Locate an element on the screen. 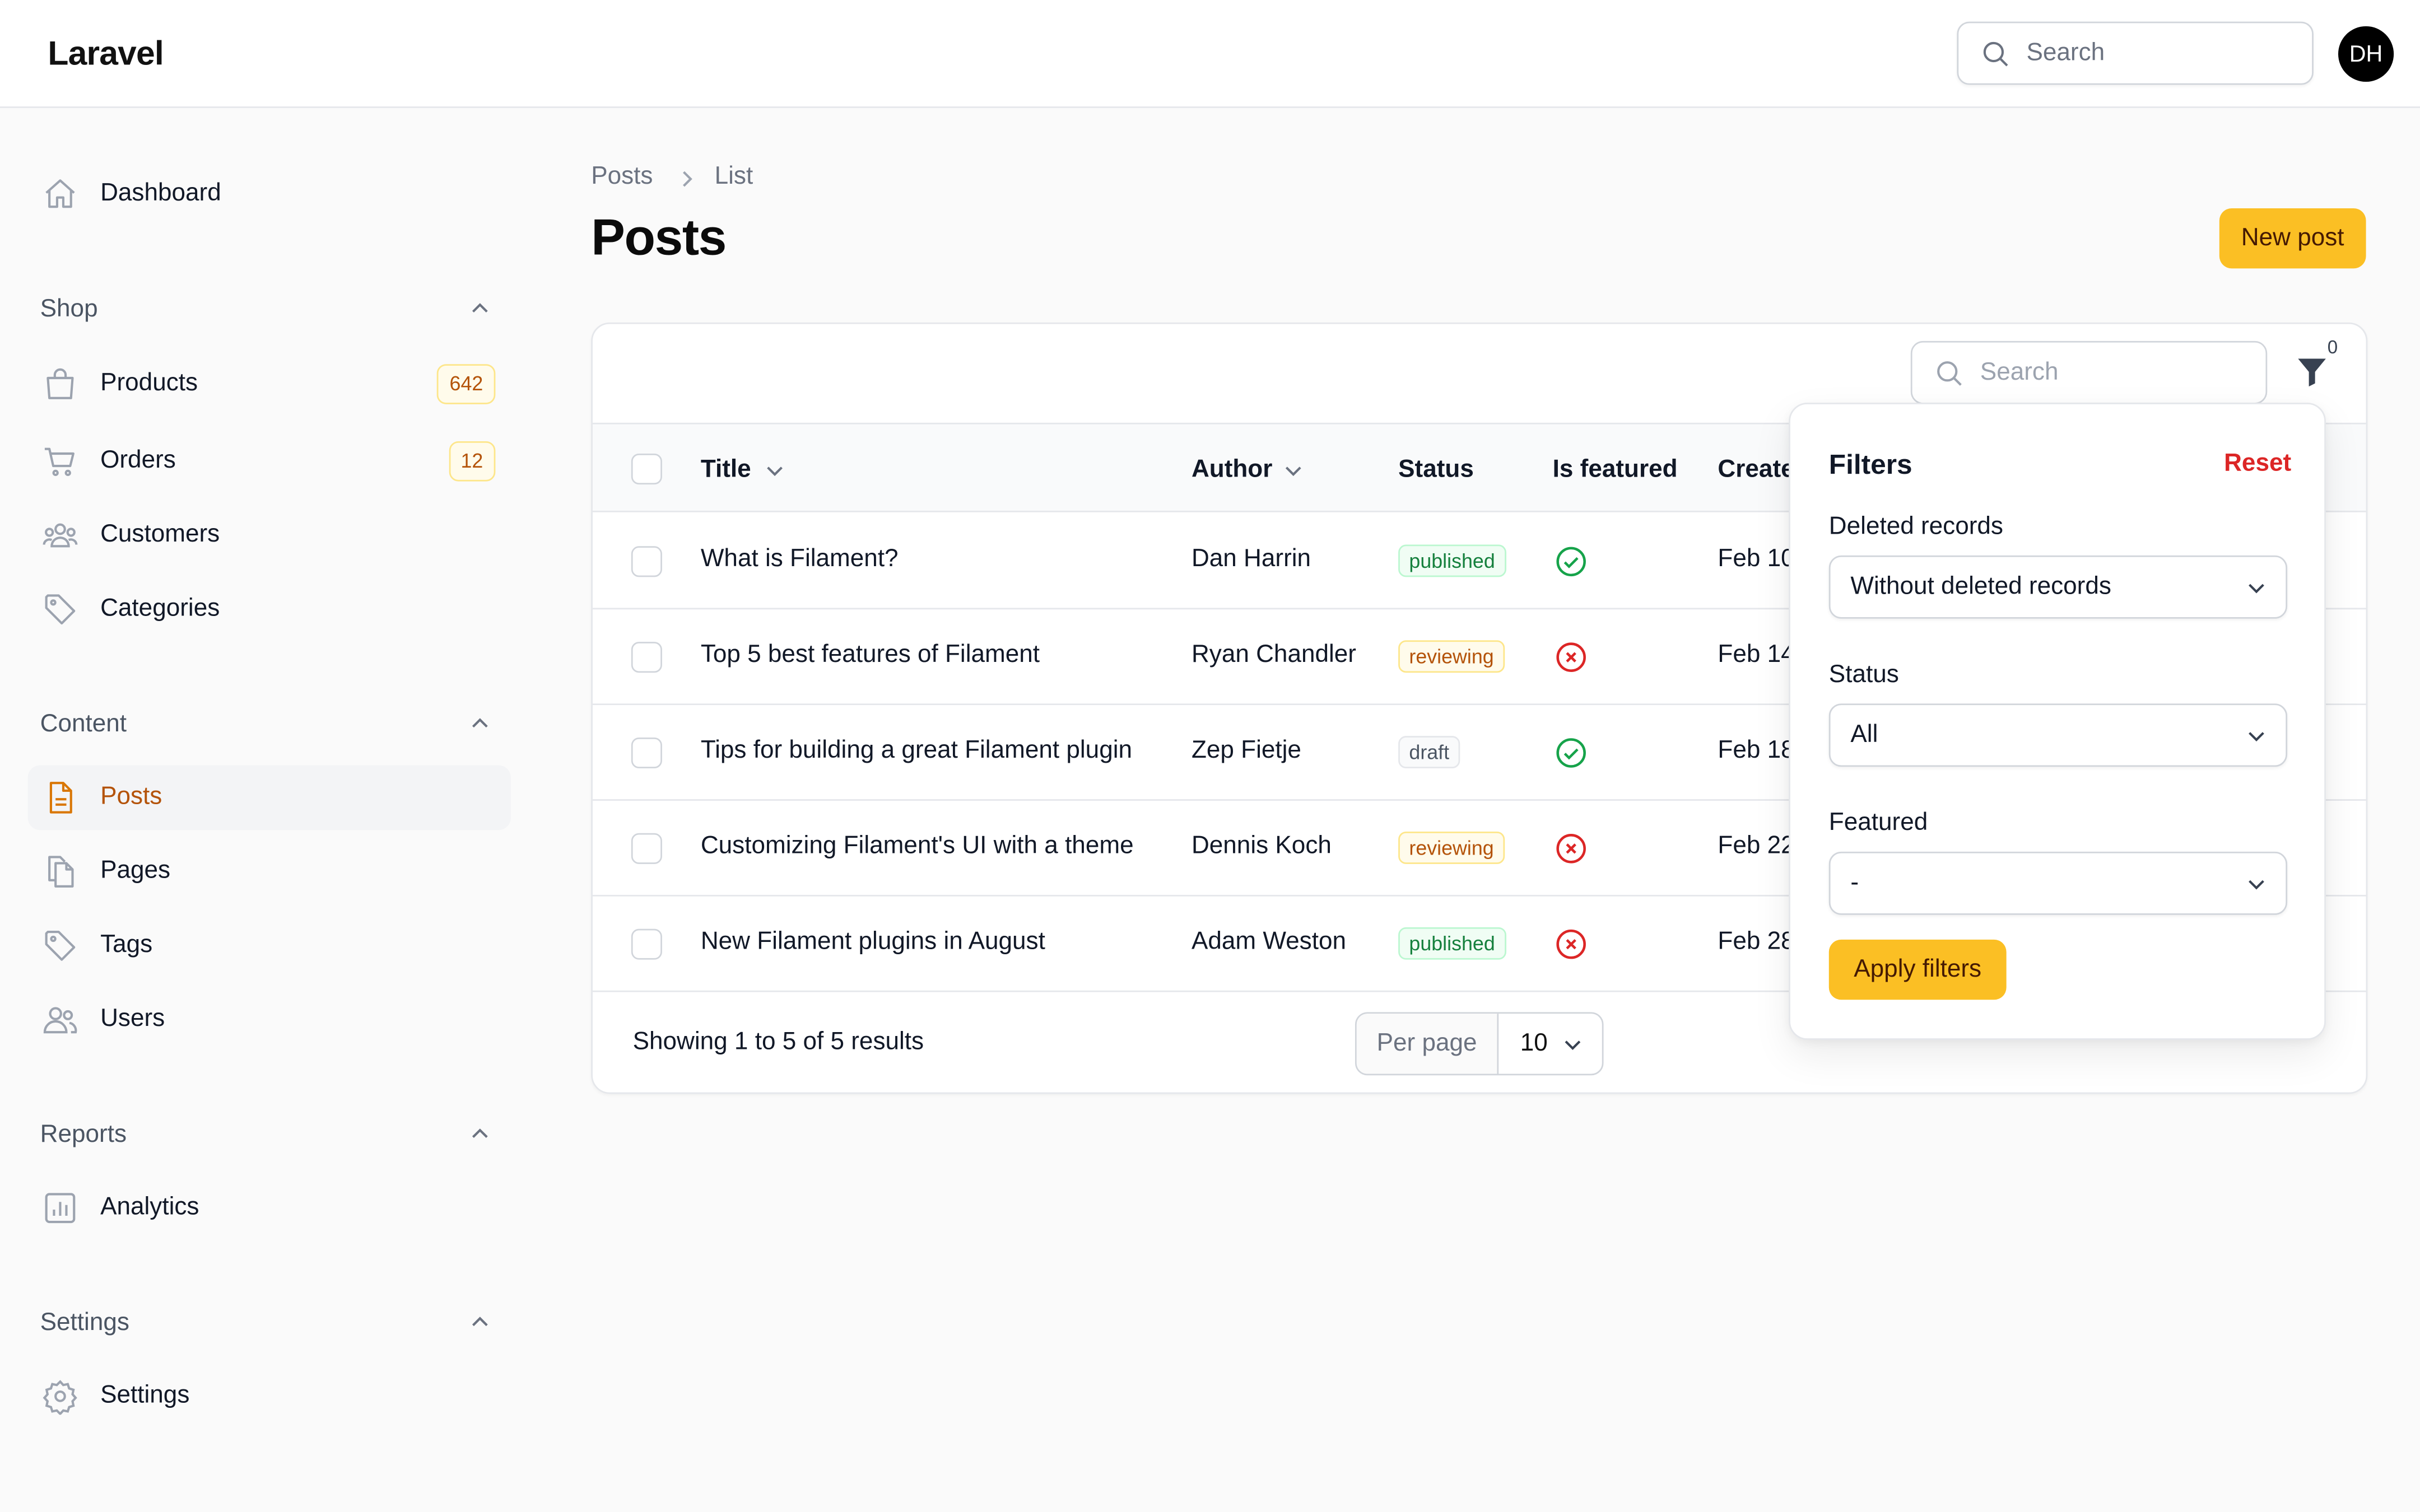 This screenshot has width=2420, height=1512. sidebar-group-reports: Reports is located at coordinates (83, 1136).